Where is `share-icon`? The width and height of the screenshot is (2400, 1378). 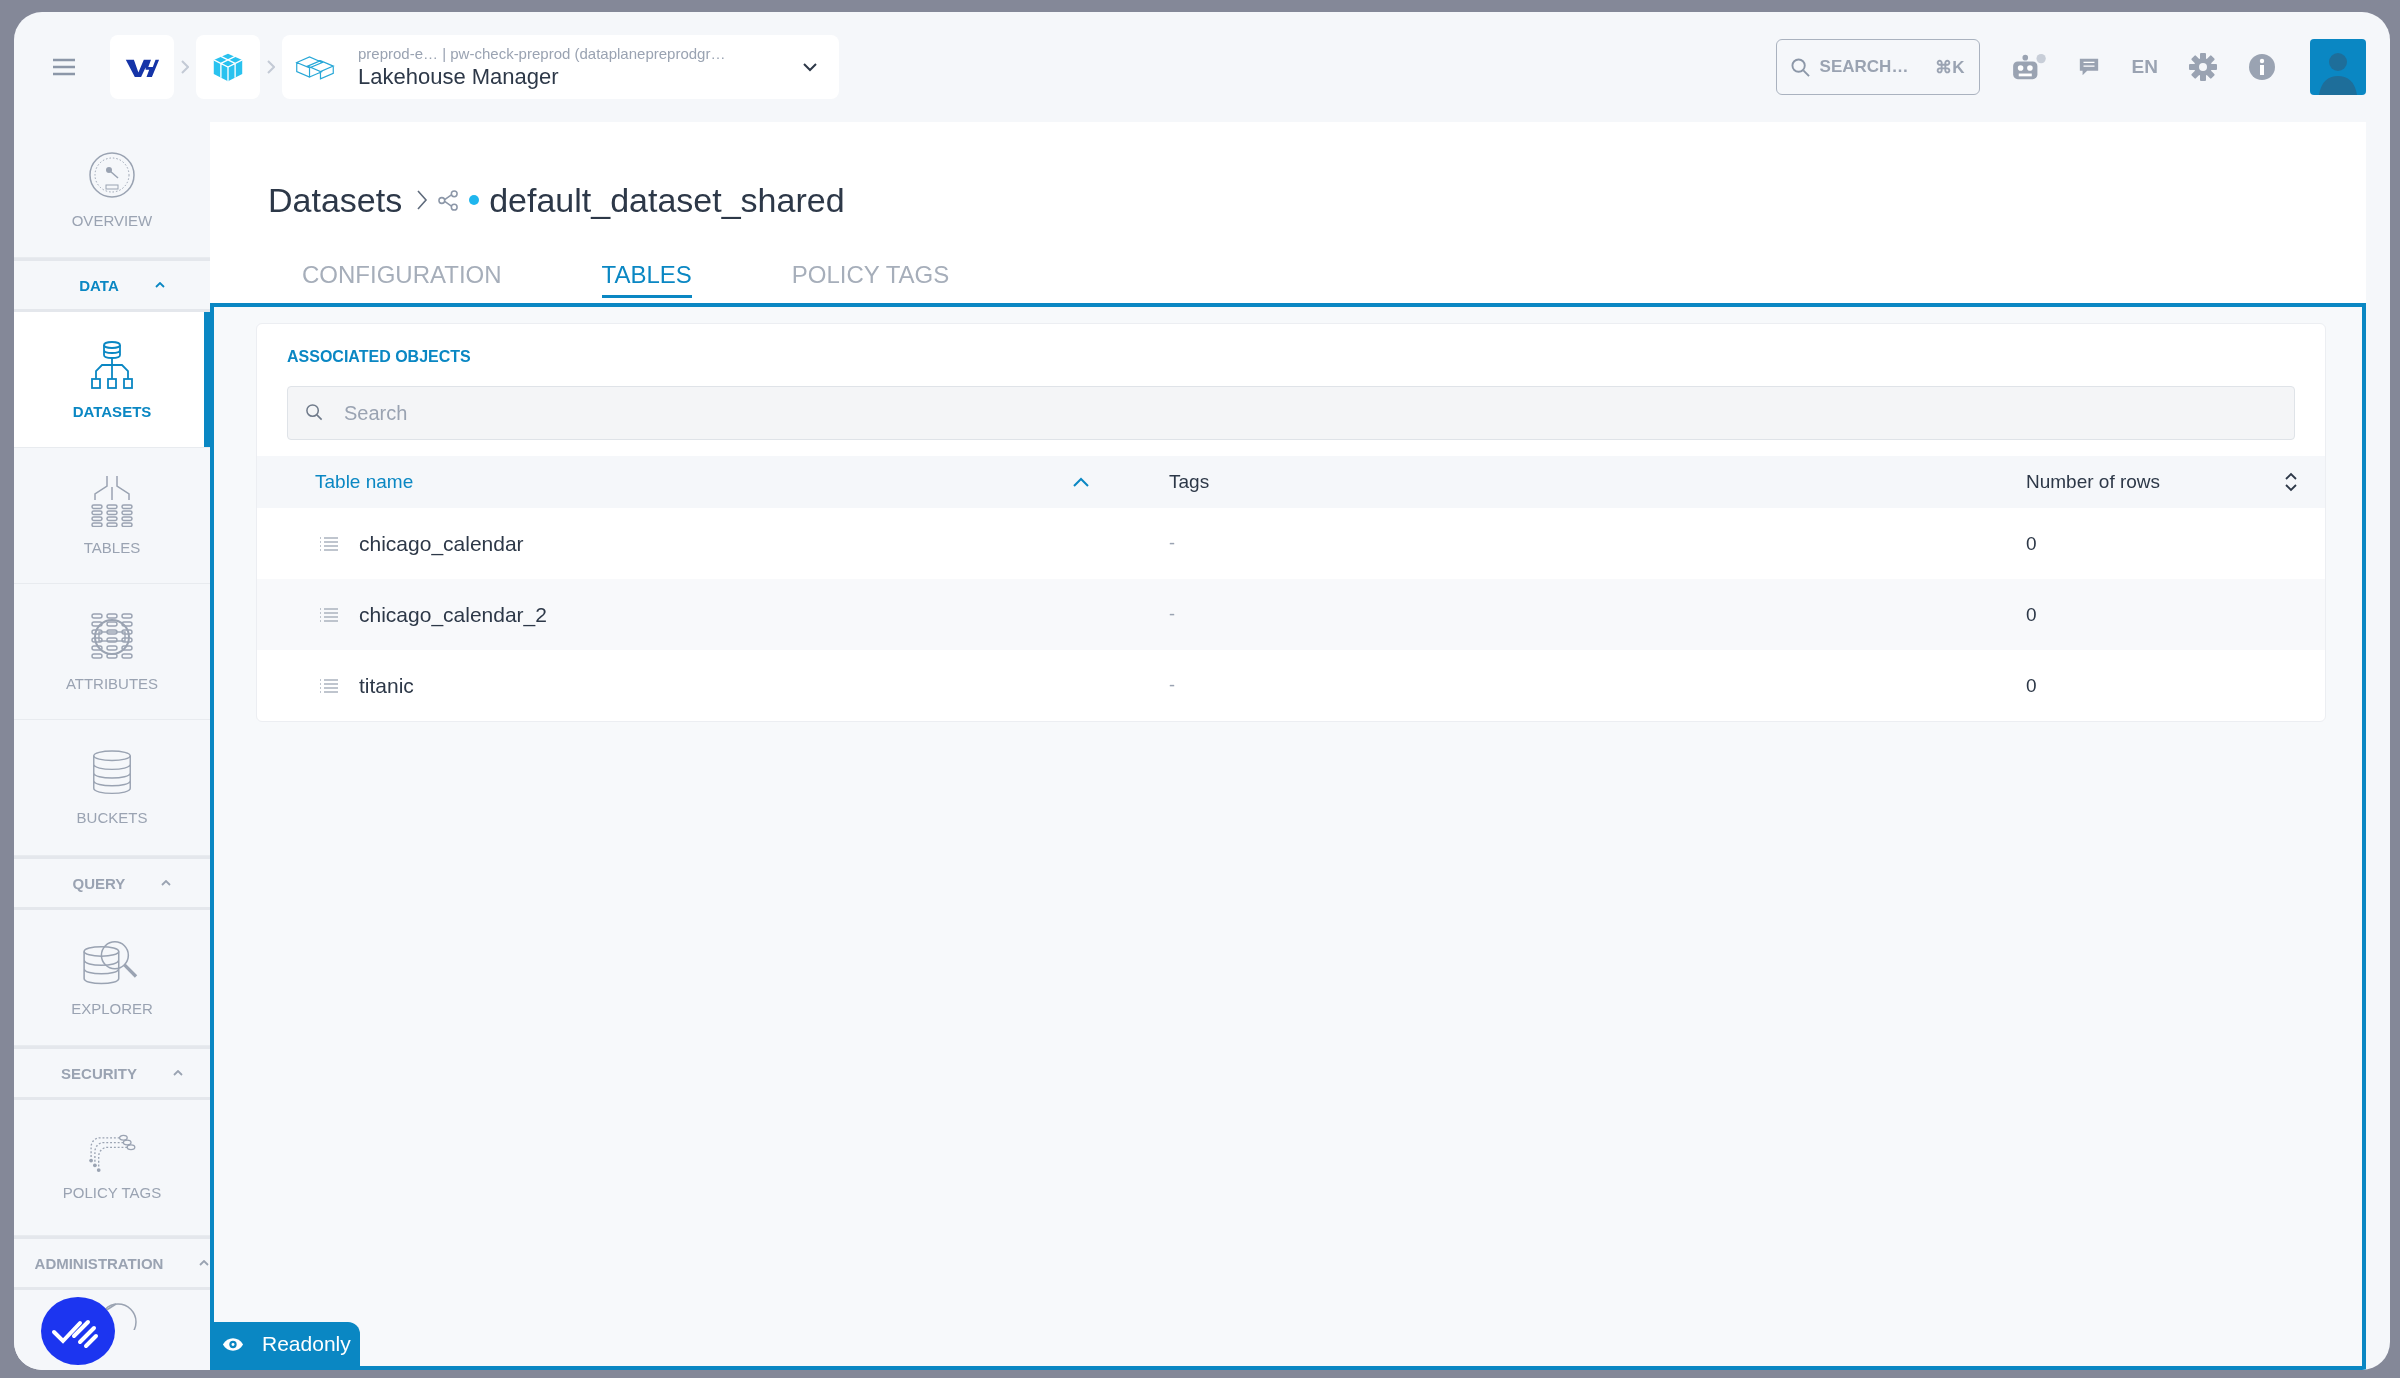
share-icon is located at coordinates (449, 200).